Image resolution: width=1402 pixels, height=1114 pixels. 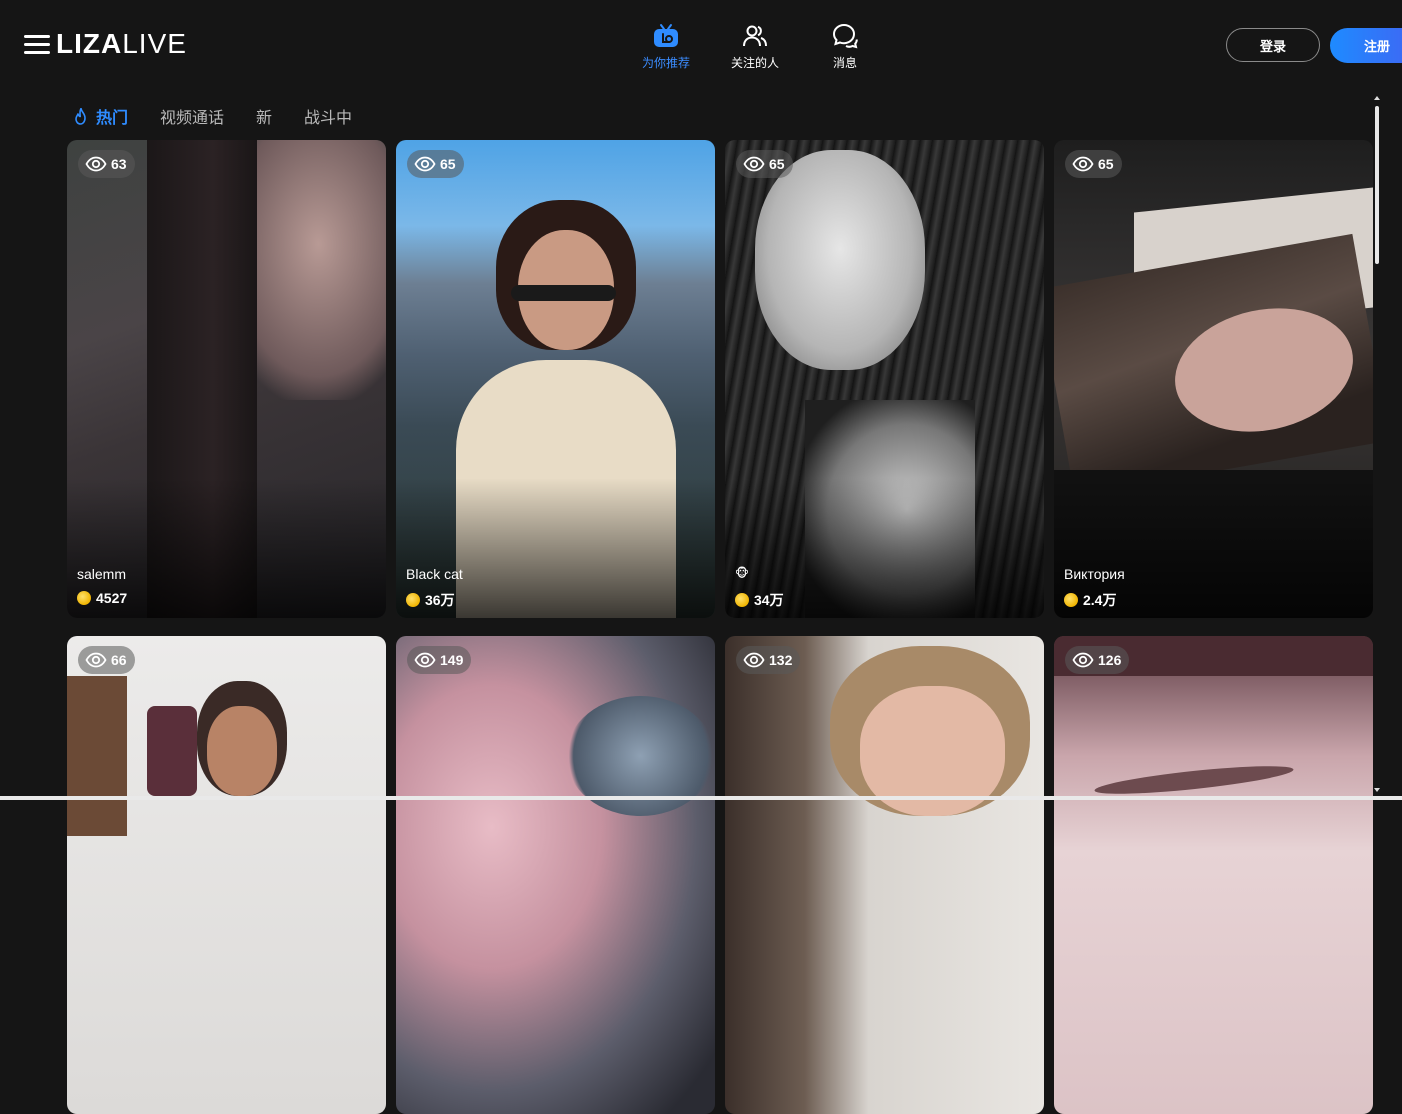 What do you see at coordinates (701, 798) in the screenshot?
I see `horizontal-scrollbar` at bounding box center [701, 798].